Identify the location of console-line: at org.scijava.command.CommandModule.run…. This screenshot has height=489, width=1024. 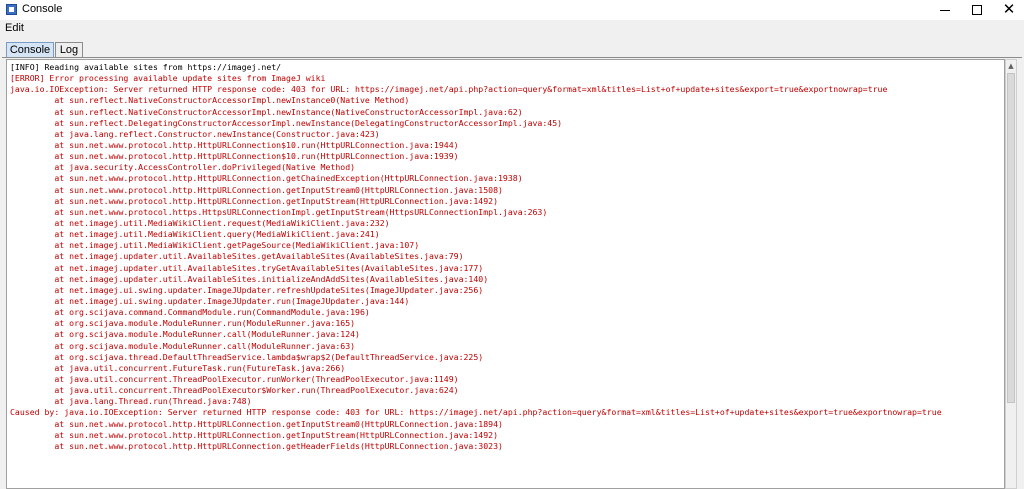
(190, 312).